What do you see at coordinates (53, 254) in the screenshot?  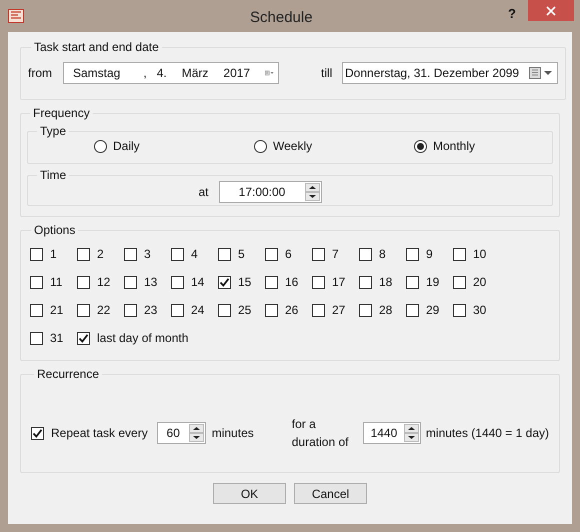 I see `checkbox-label: 1` at bounding box center [53, 254].